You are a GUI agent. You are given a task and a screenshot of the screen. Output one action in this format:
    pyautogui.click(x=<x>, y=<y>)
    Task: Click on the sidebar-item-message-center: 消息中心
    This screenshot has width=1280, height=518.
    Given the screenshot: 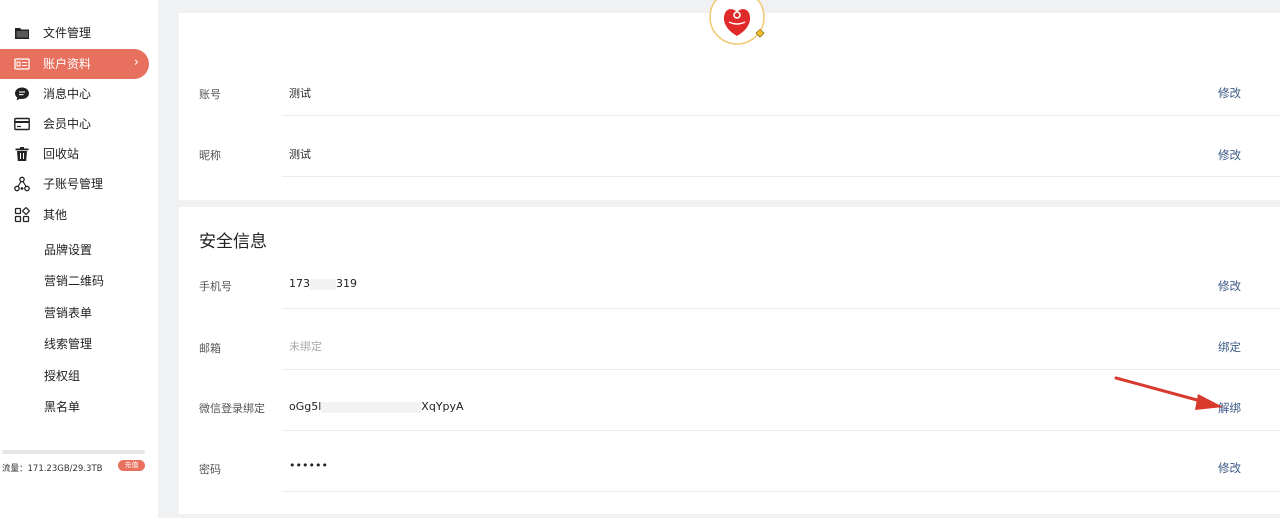 What is the action you would take?
    pyautogui.click(x=79, y=94)
    